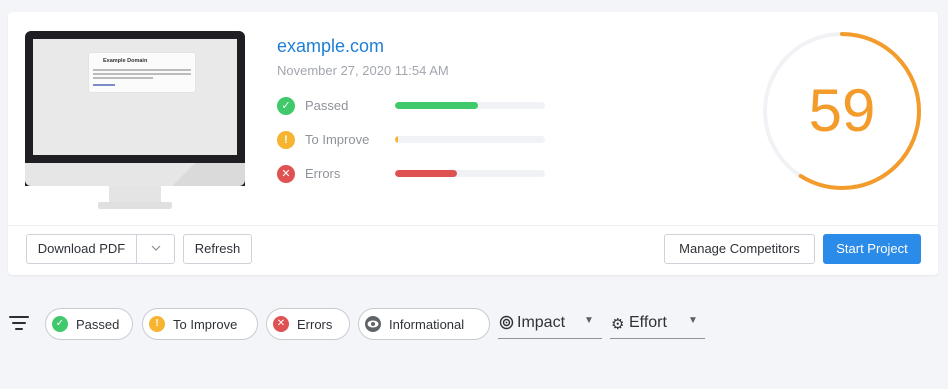 The height and width of the screenshot is (389, 948). I want to click on refresh-button: Refresh, so click(217, 249).